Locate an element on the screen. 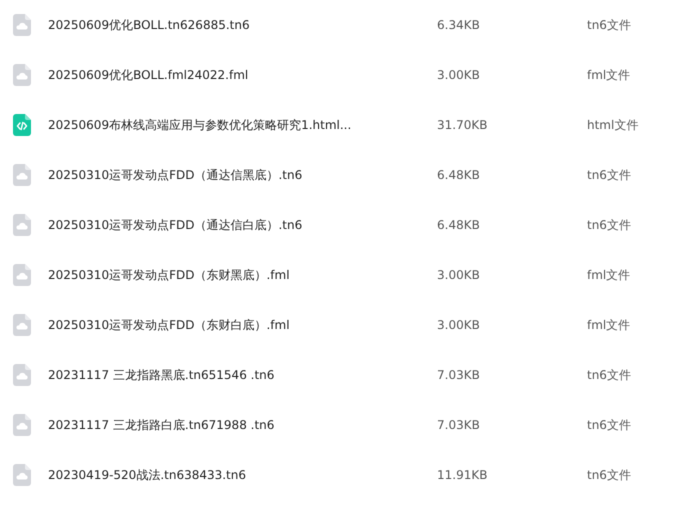 This screenshot has width=694, height=511. file-size: 11.91KB is located at coordinates (462, 475).